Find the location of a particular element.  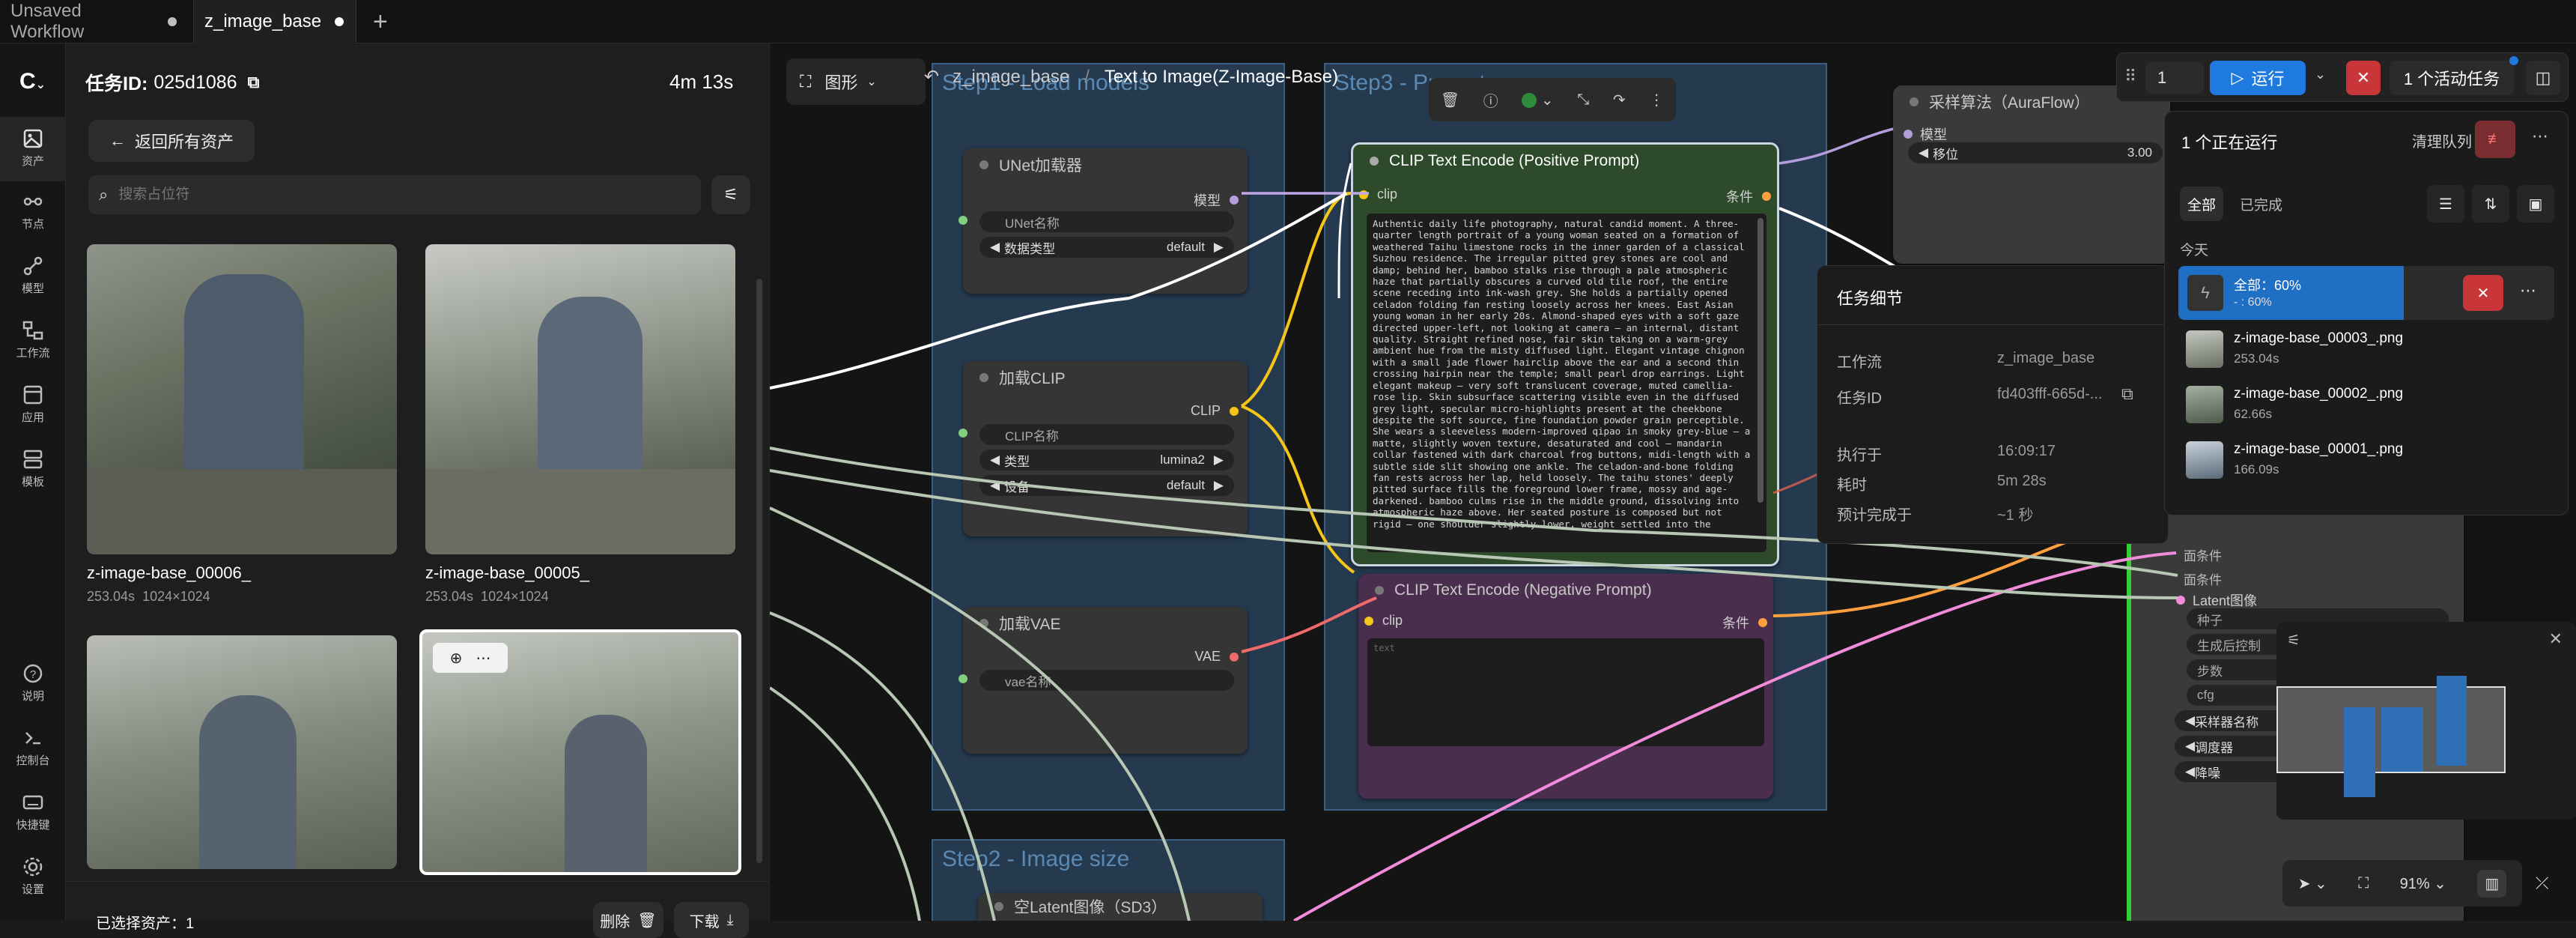

filter-list-button: ☰ is located at coordinates (2445, 204).